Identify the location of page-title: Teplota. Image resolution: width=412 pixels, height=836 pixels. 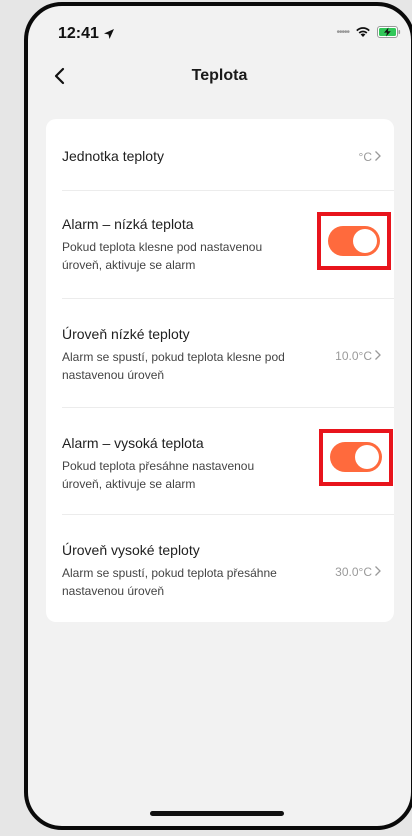
(219, 75).